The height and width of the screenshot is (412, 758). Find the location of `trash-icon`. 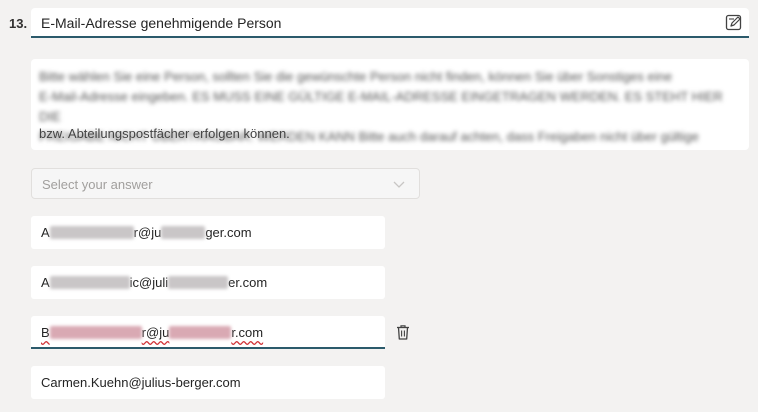

trash-icon is located at coordinates (403, 332).